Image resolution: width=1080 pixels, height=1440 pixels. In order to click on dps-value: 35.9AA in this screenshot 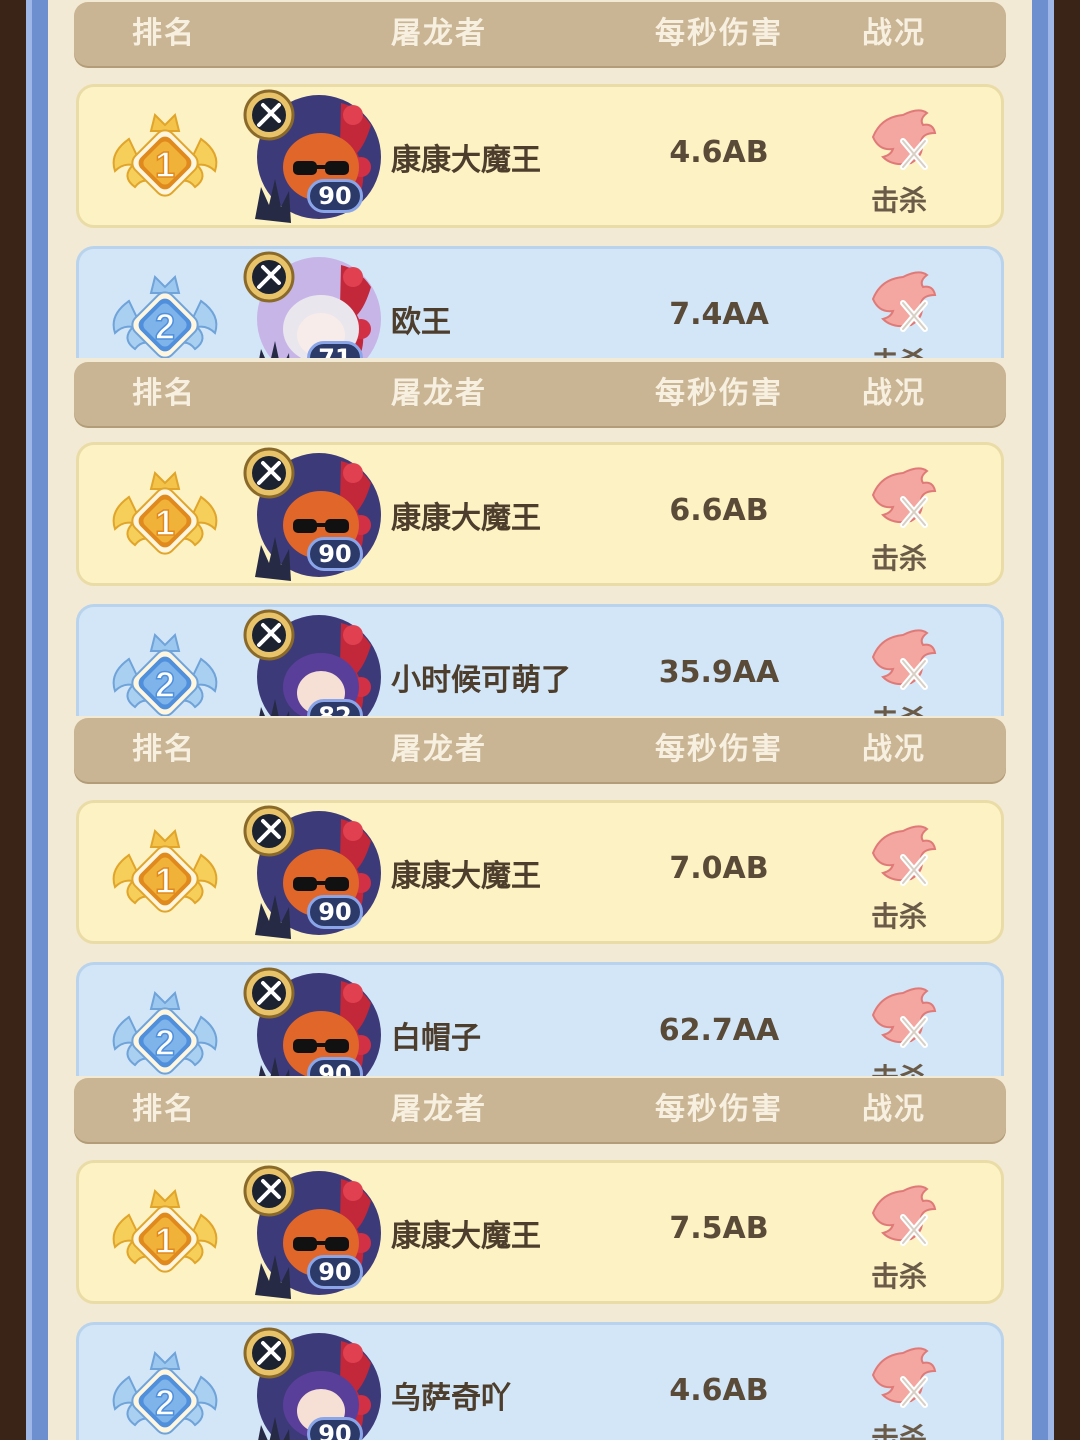, I will do `click(719, 672)`.